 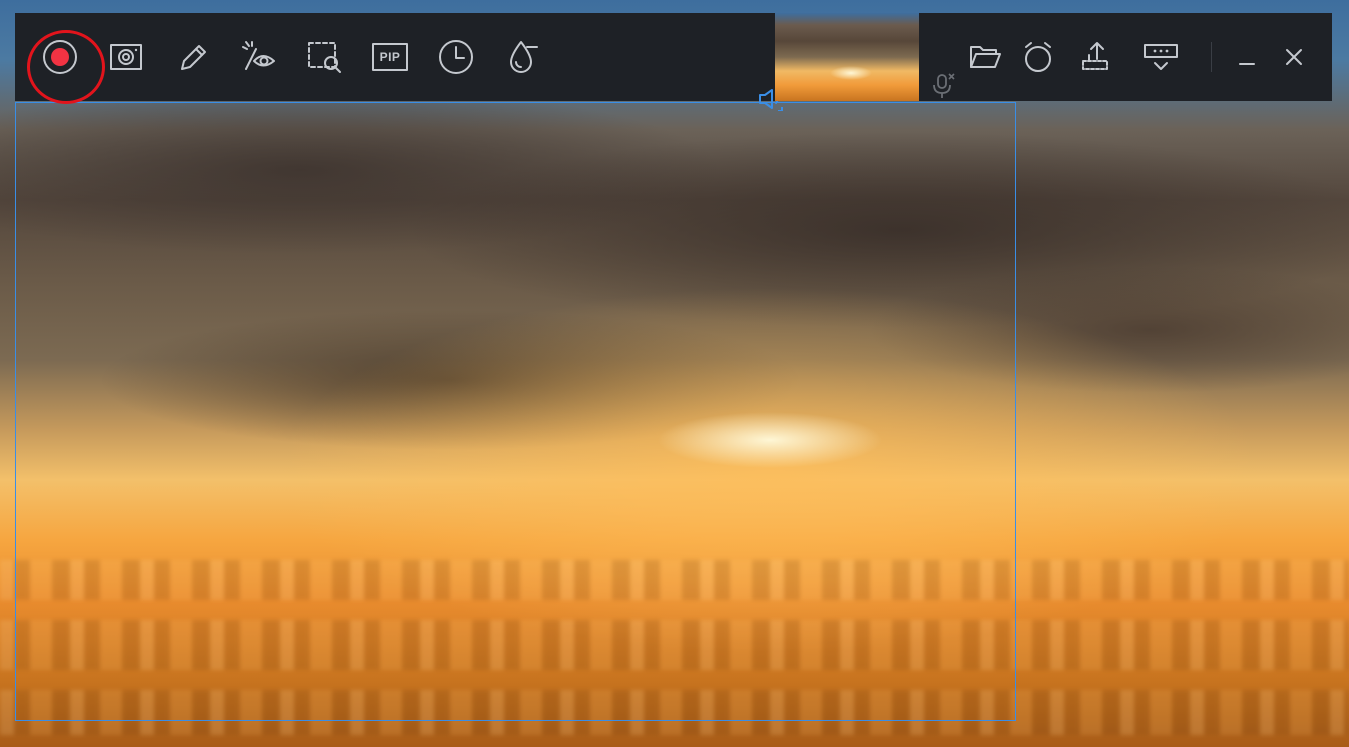 What do you see at coordinates (1247, 64) in the screenshot?
I see `minimize-icon` at bounding box center [1247, 64].